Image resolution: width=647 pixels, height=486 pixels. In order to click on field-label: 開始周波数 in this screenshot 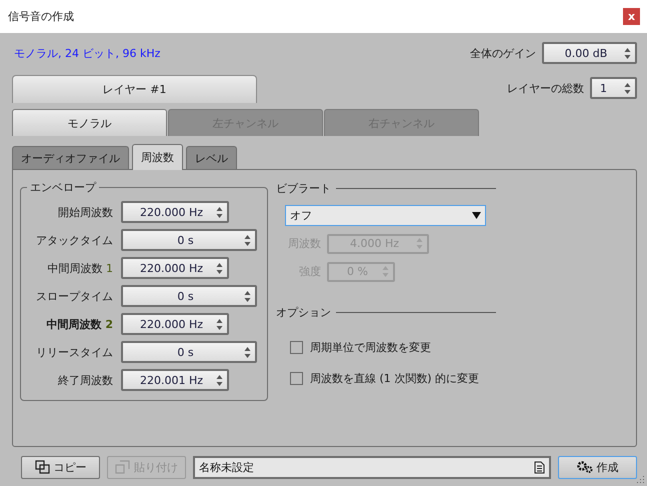, I will do `click(85, 212)`.